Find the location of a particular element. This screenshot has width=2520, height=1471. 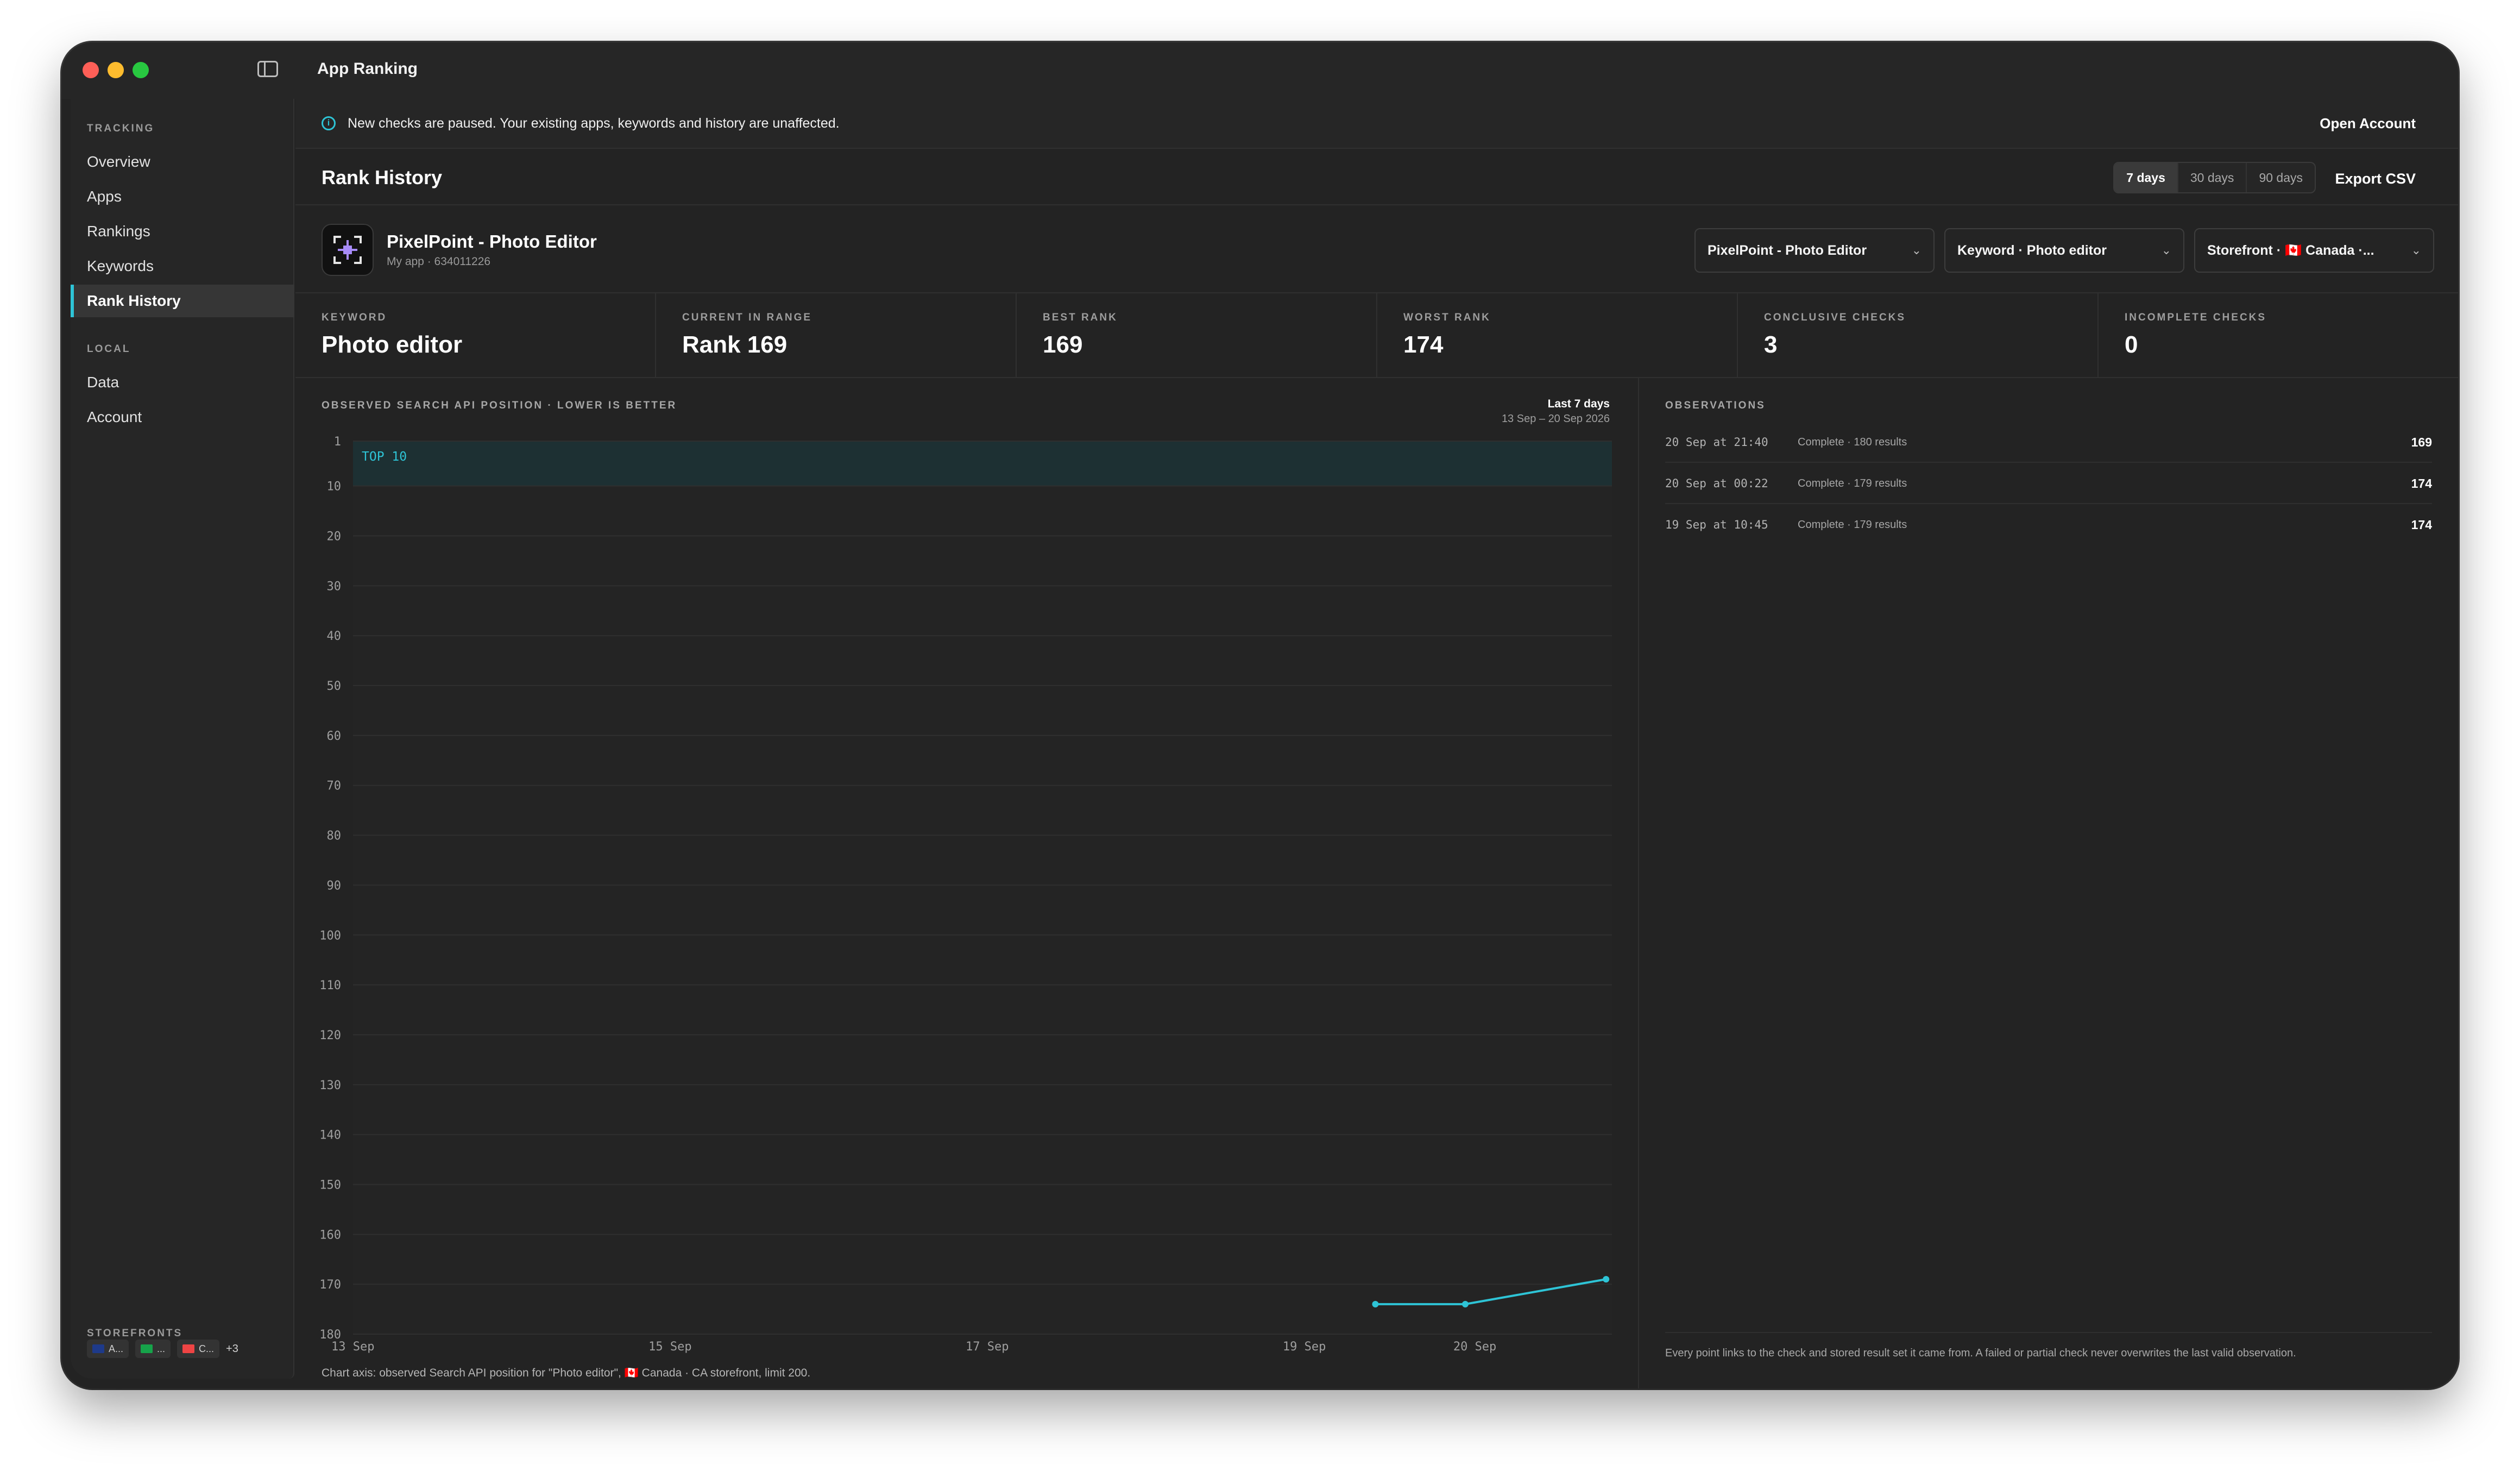

y-tick-label: 170 is located at coordinates (330, 1285).